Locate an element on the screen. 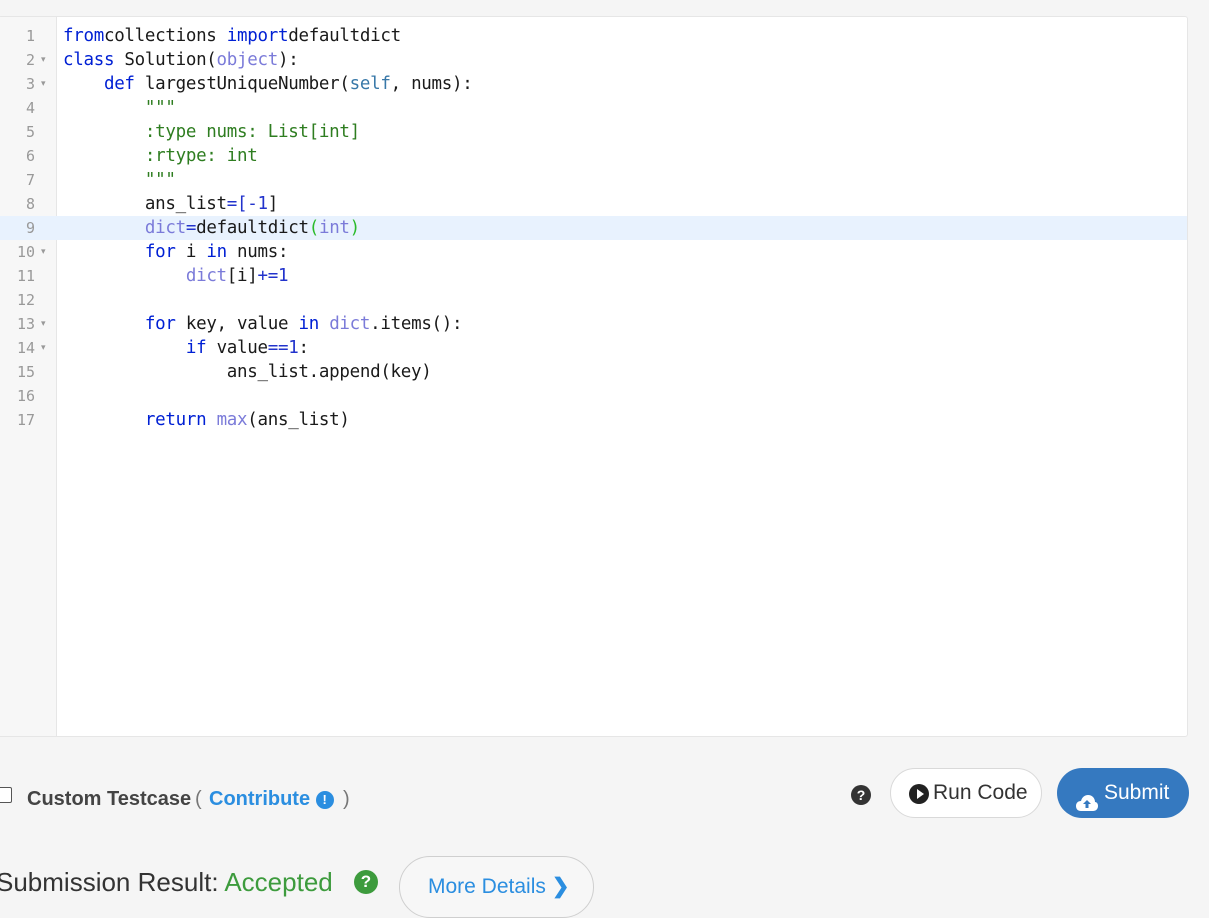 The height and width of the screenshot is (918, 1209). code-text: dict[i]+=1 is located at coordinates (176, 276).